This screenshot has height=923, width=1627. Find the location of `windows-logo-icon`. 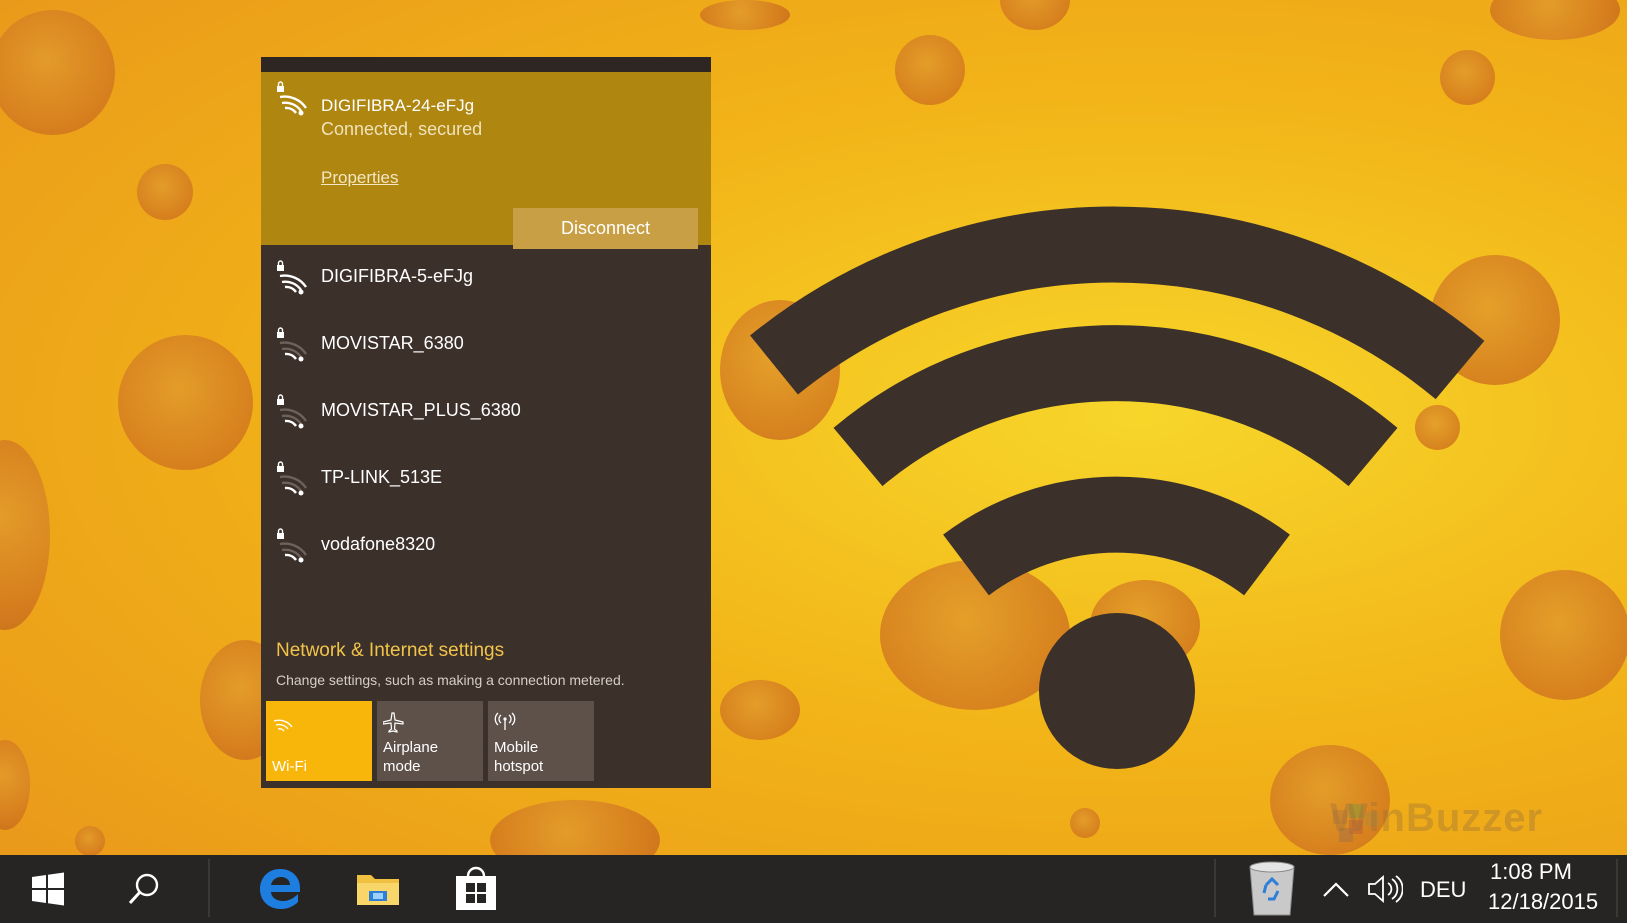

windows-logo-icon is located at coordinates (48, 889).